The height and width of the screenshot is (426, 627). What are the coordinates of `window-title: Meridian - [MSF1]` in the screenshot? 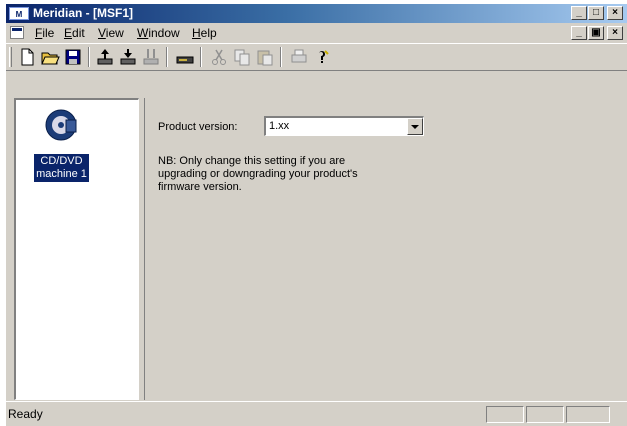 It's located at (83, 13).